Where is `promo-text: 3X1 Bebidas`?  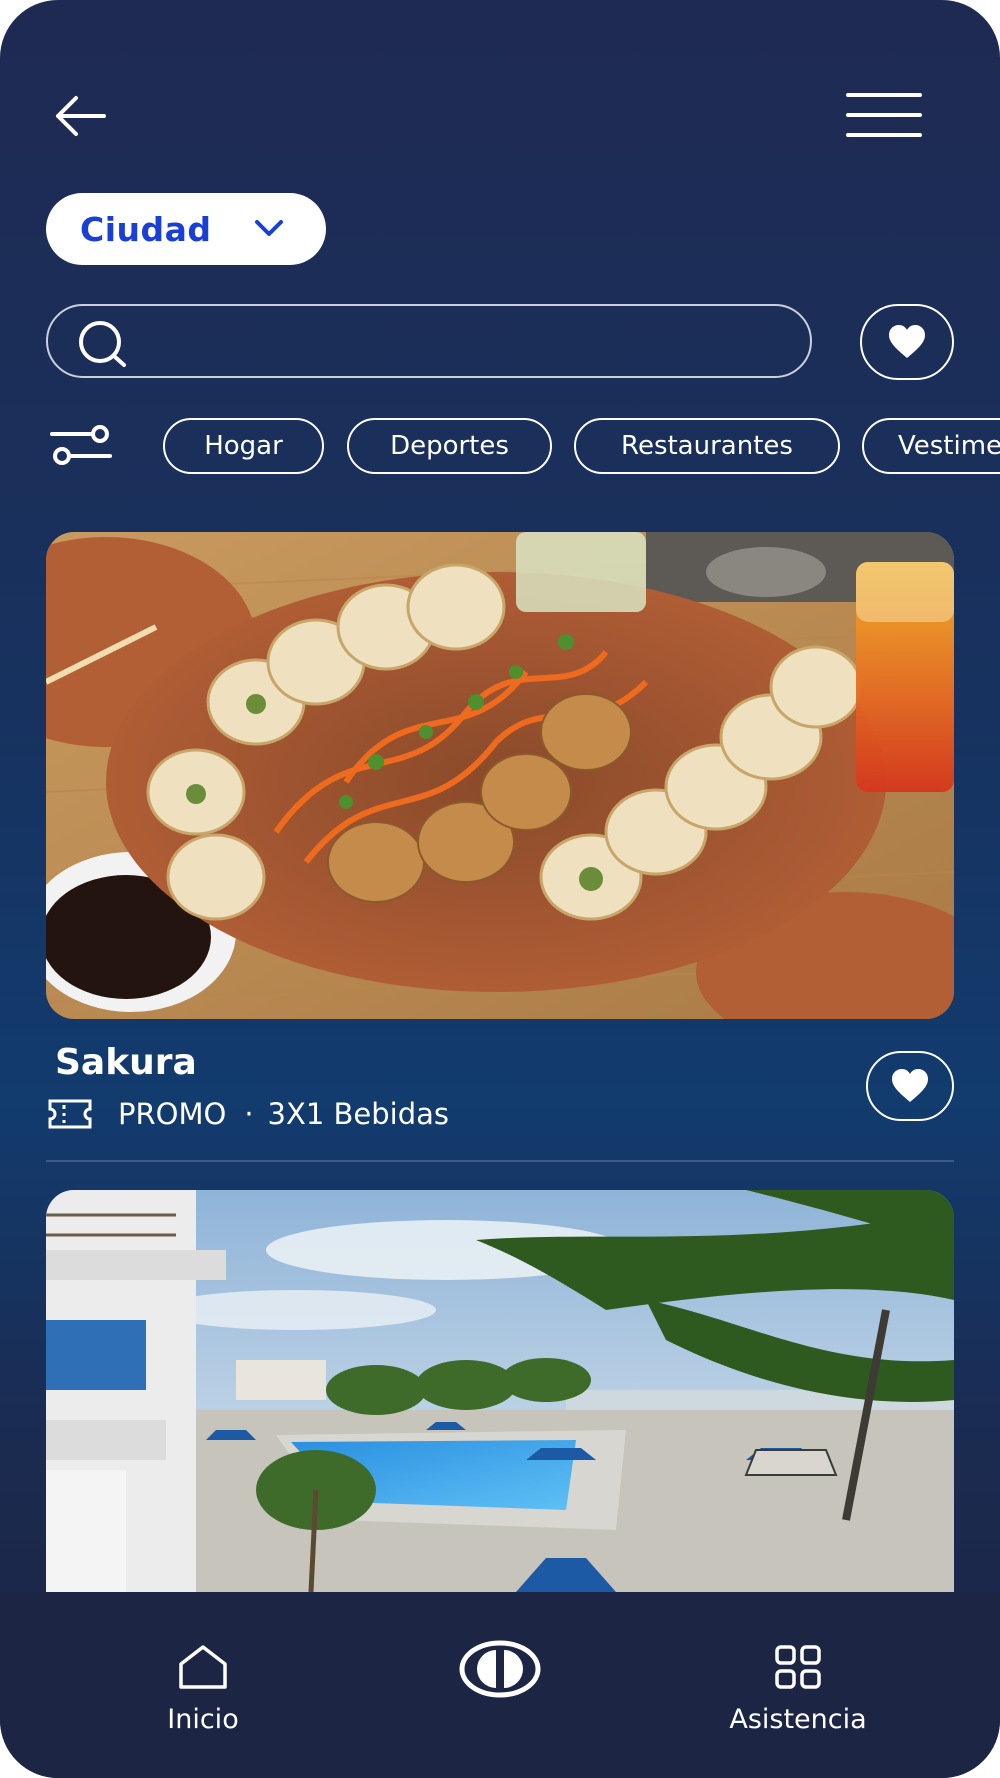 promo-text: 3X1 Bebidas is located at coordinates (358, 1114).